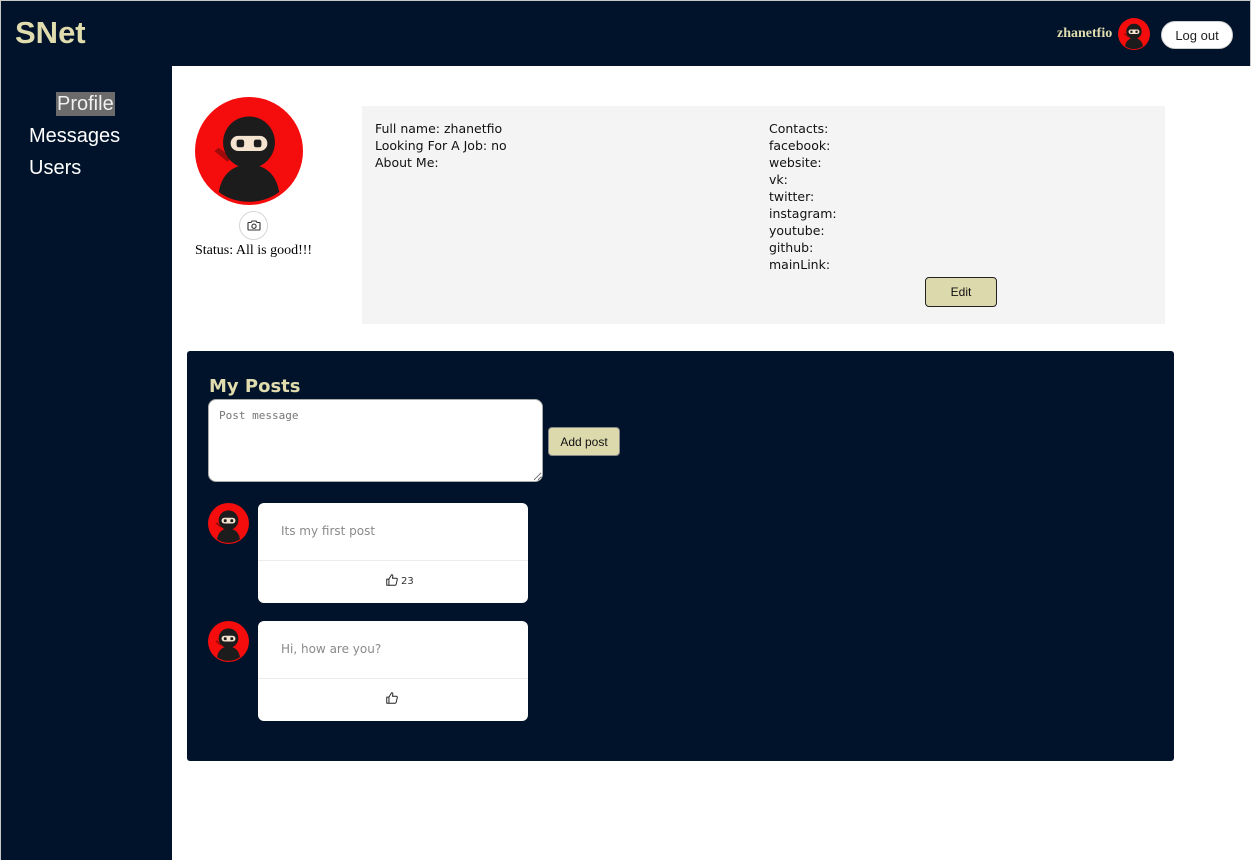 The image size is (1251, 860). I want to click on add-post-button: Add post, so click(584, 441).